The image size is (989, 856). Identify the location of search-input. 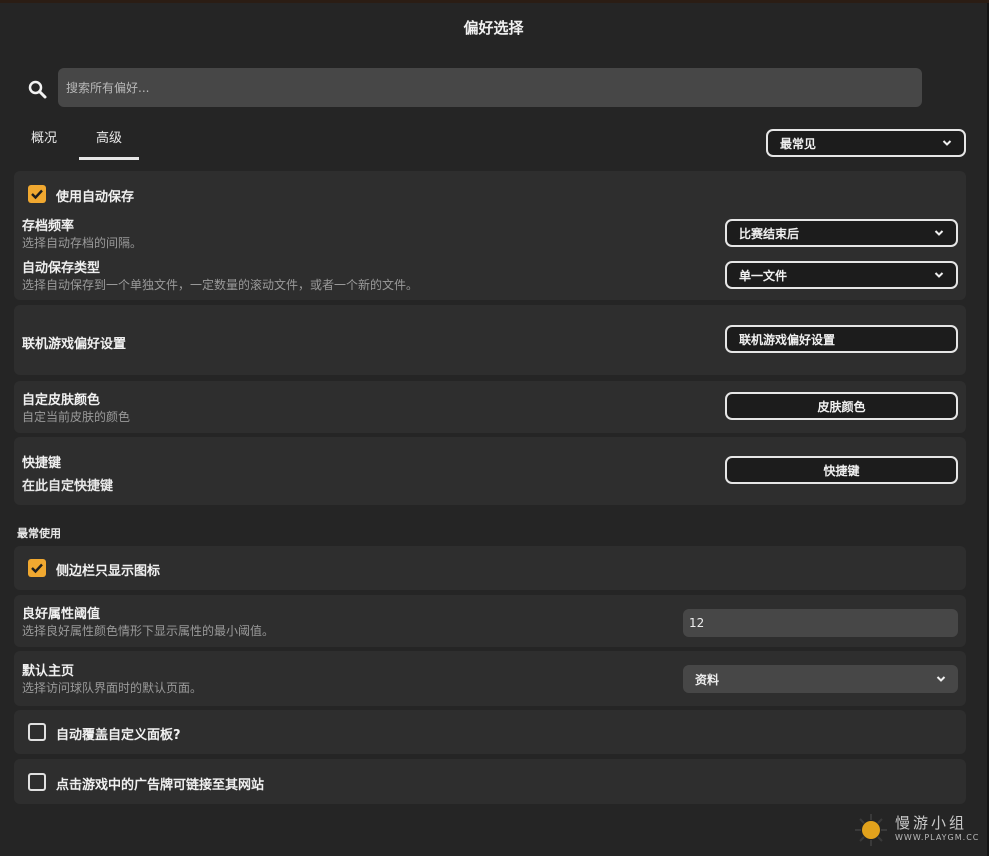
(490, 87).